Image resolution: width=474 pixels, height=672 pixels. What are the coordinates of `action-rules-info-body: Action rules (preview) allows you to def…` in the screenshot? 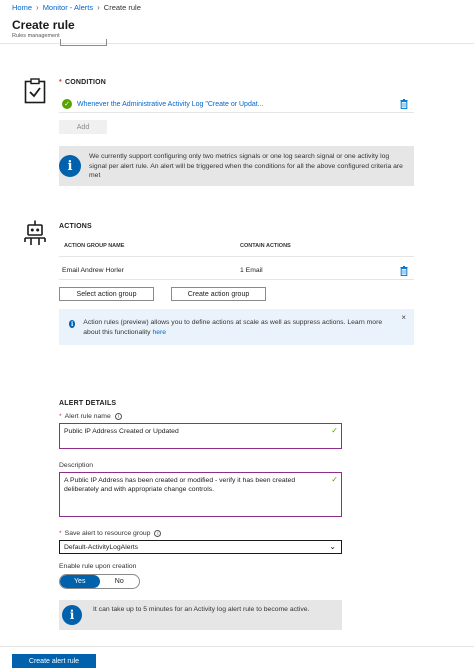 It's located at (233, 327).